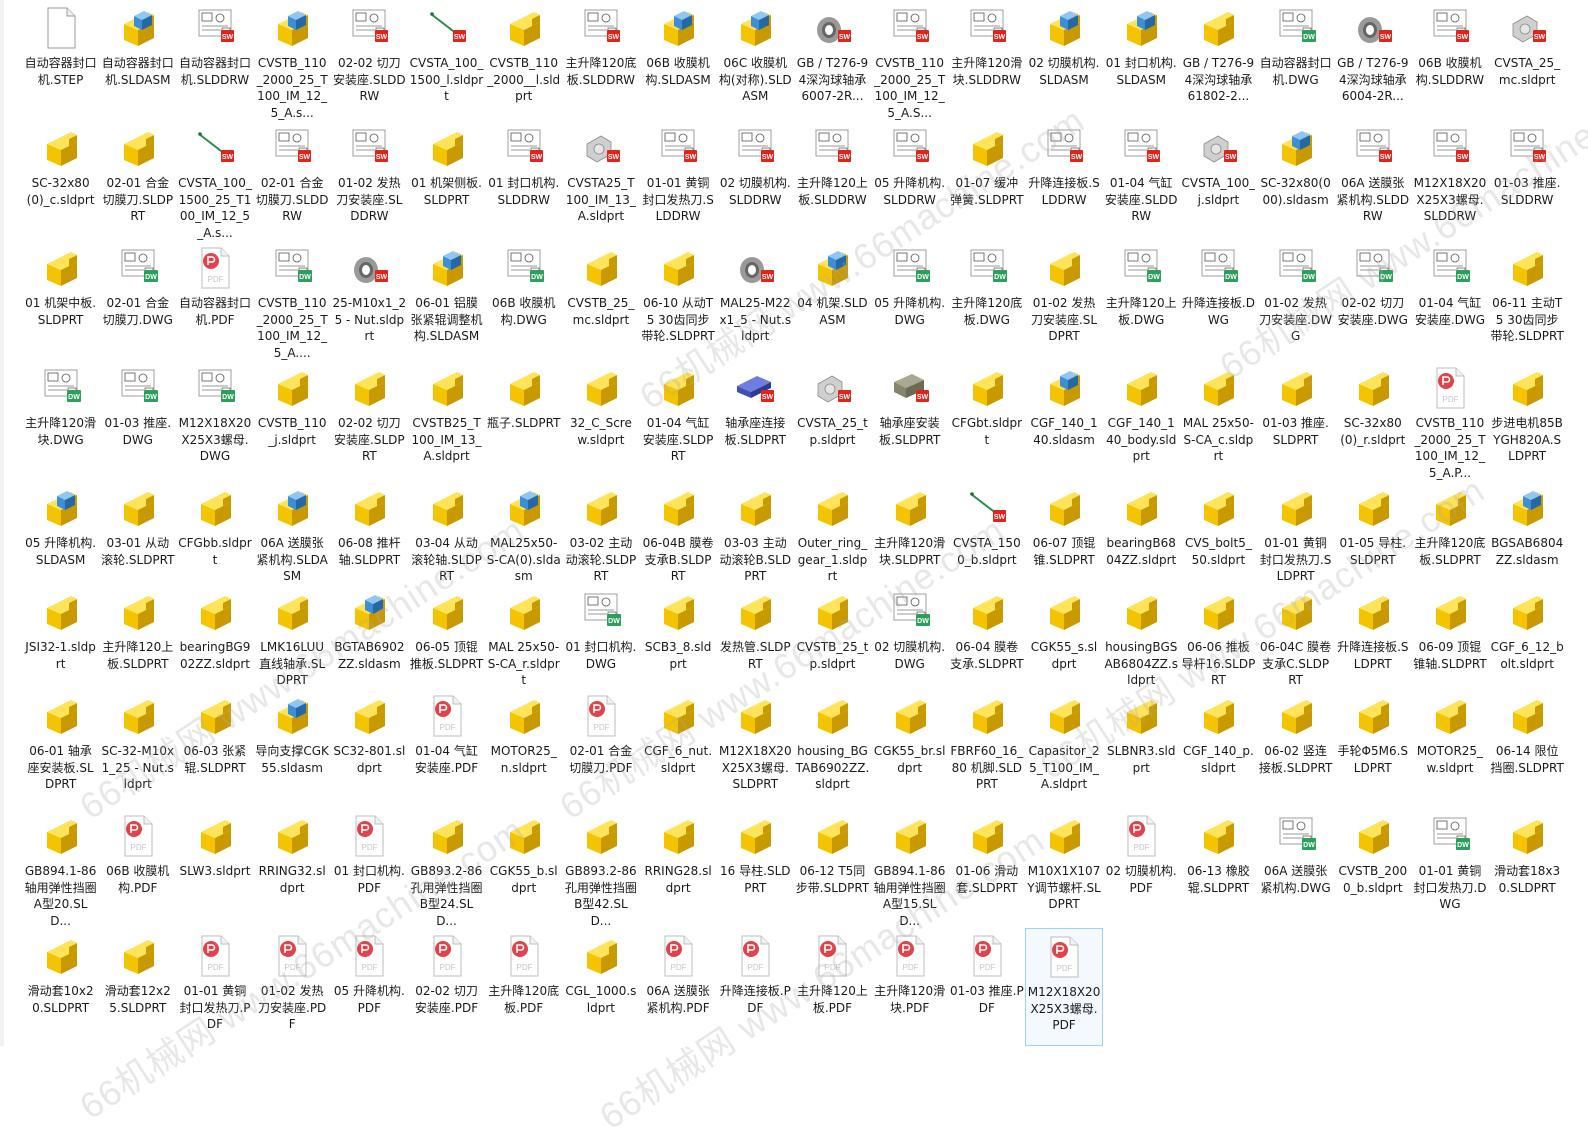  I want to click on file-item: FBRF60_16_80 机脚.SLDPRT, so click(986, 748).